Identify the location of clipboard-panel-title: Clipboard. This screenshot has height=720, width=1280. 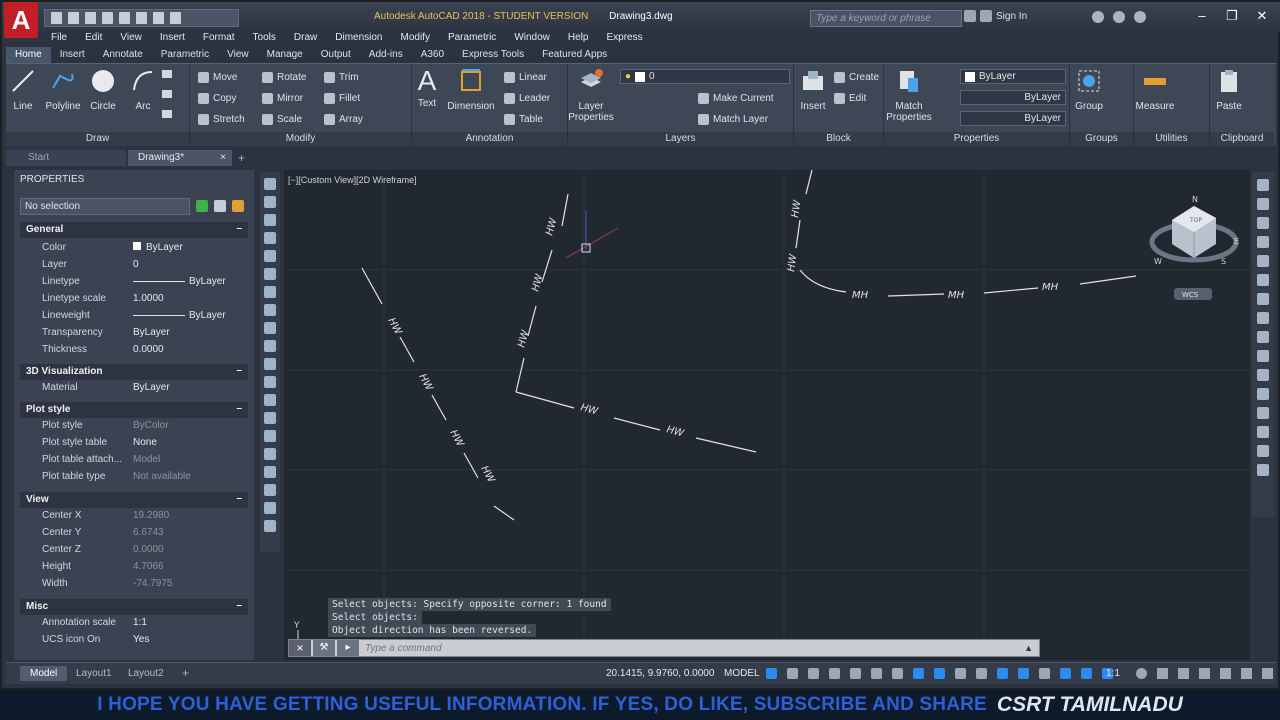
(1242, 139).